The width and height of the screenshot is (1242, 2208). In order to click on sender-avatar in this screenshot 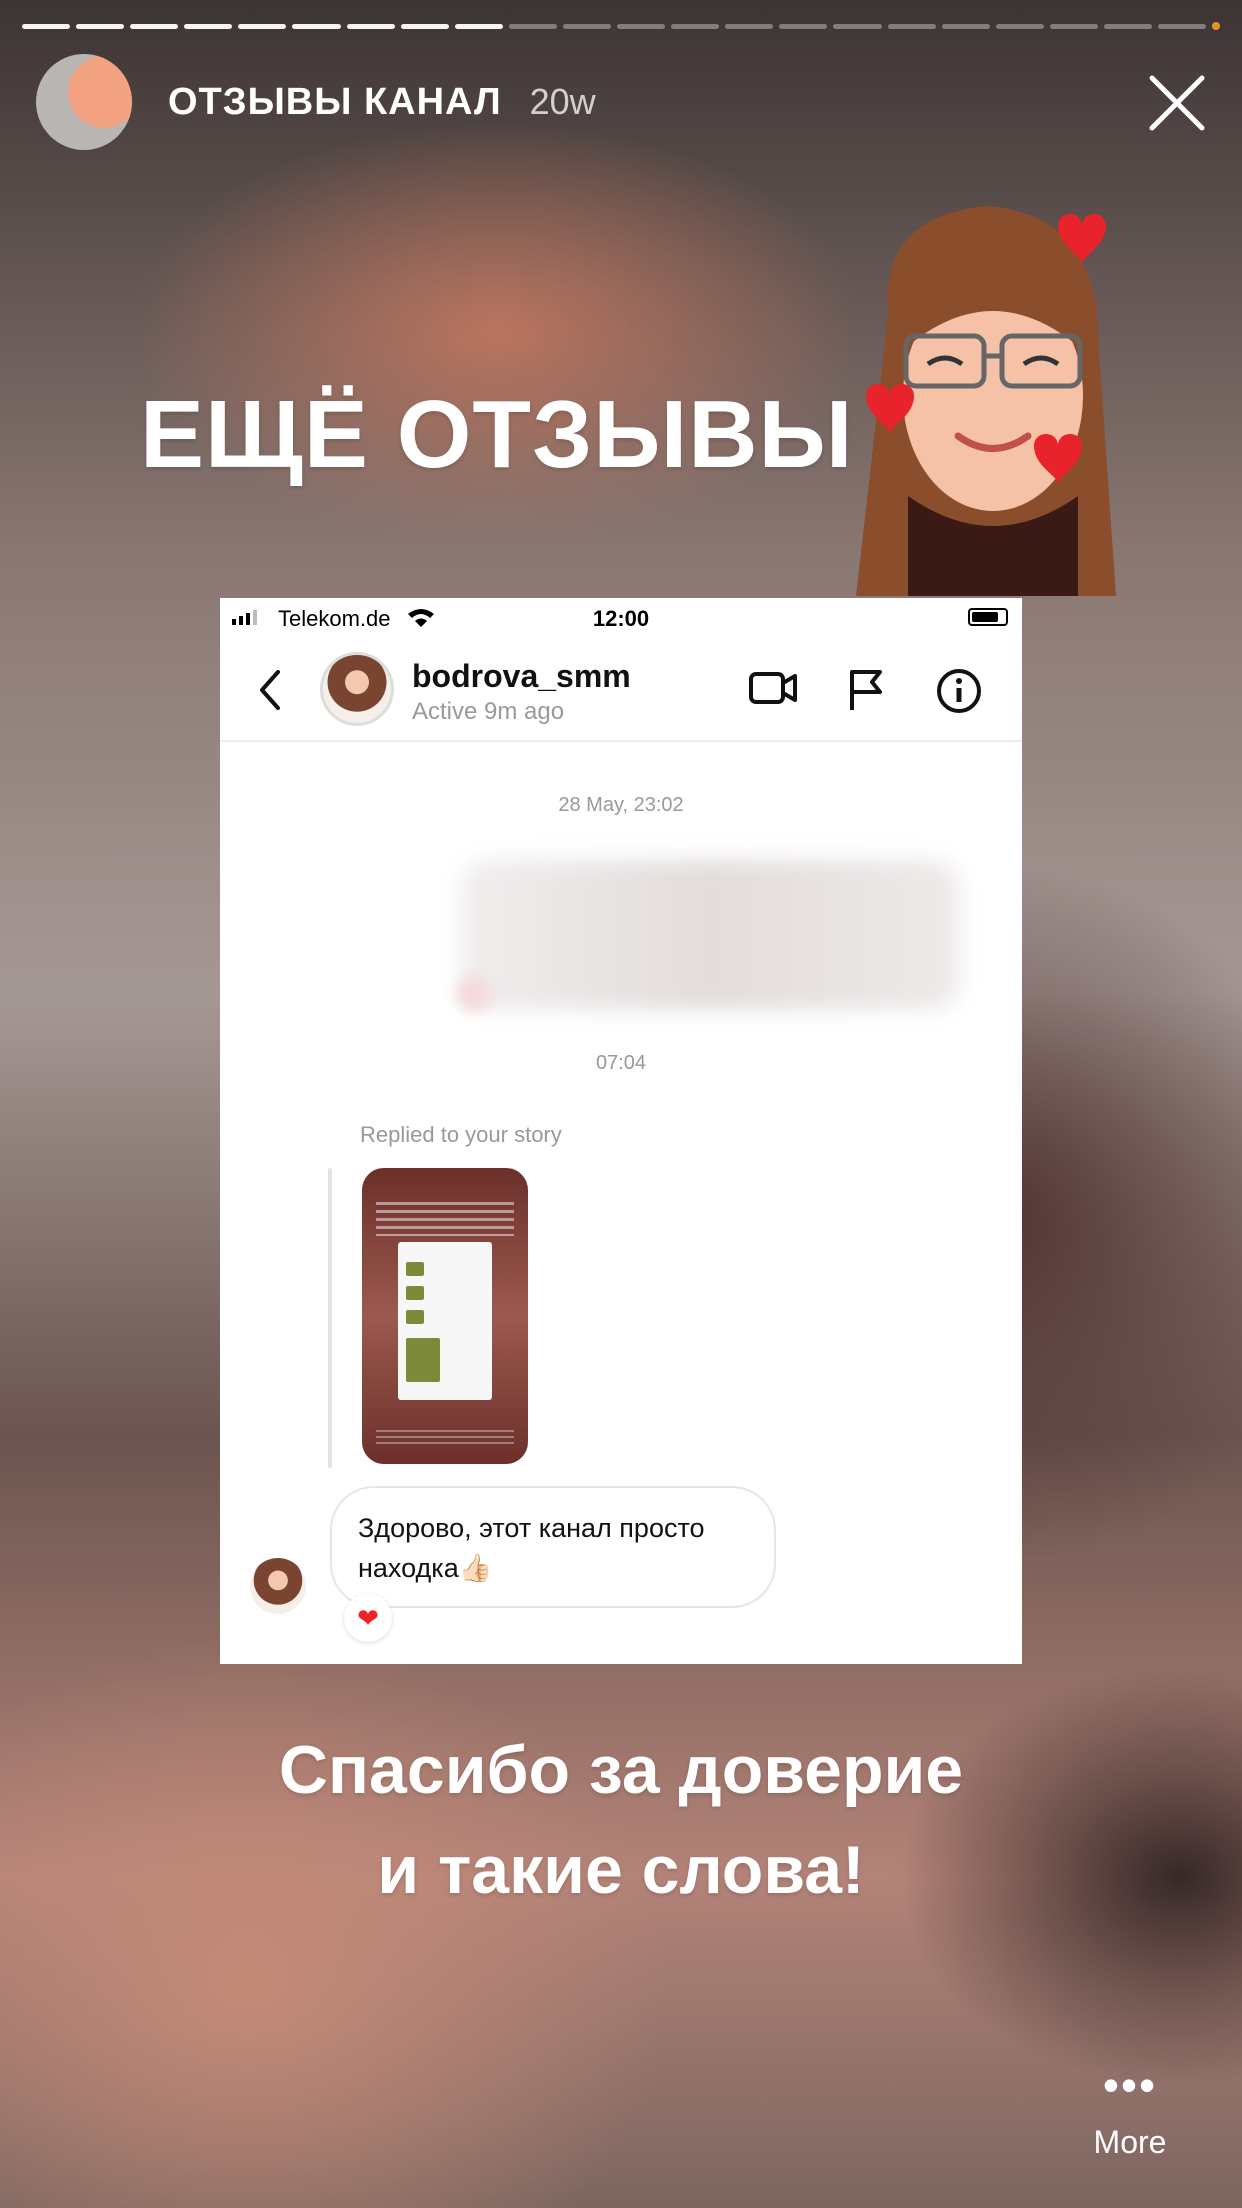, I will do `click(278, 1586)`.